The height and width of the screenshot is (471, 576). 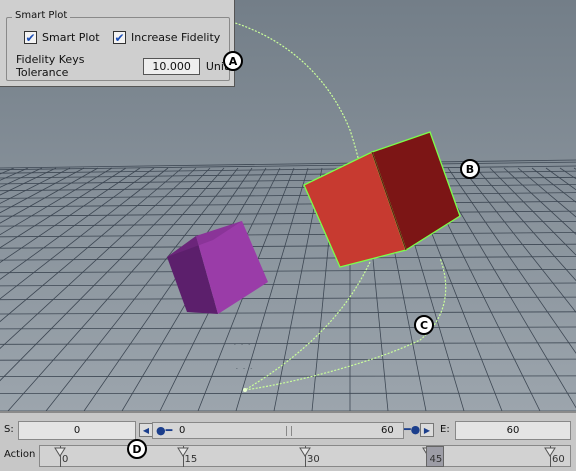 I want to click on timeline-tick-label: 60, so click(x=558, y=459).